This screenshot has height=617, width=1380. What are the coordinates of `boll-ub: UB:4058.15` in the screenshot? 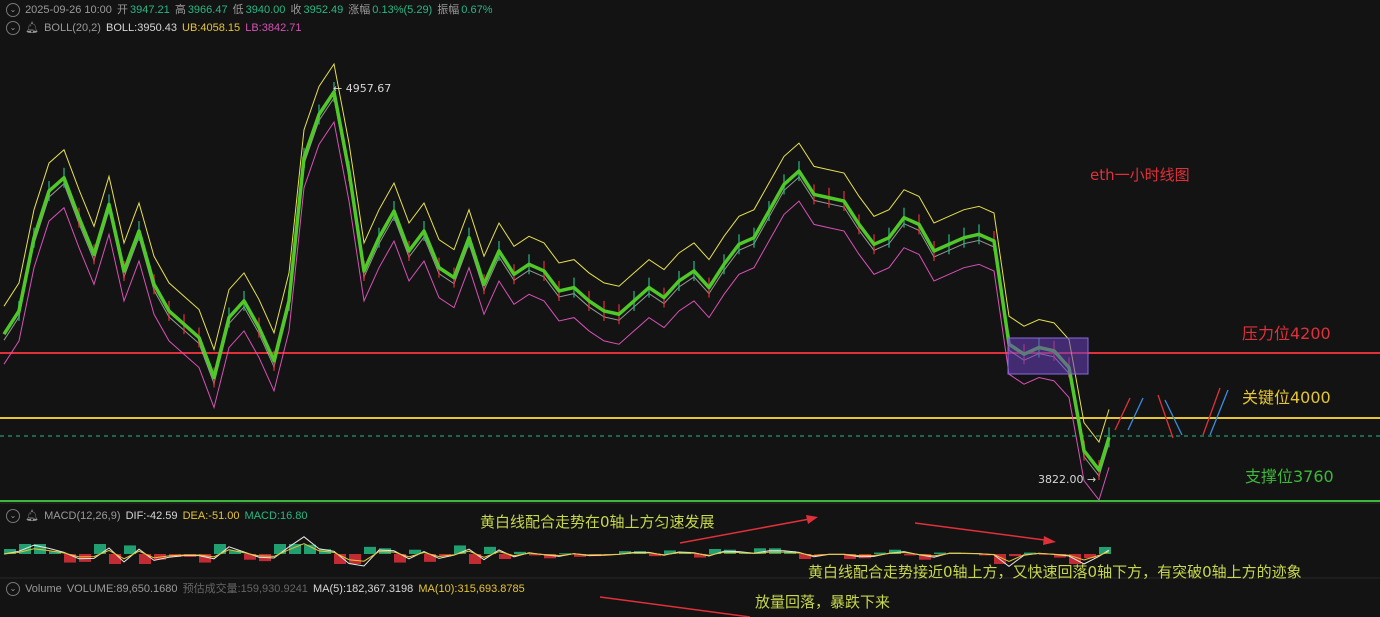 It's located at (211, 28).